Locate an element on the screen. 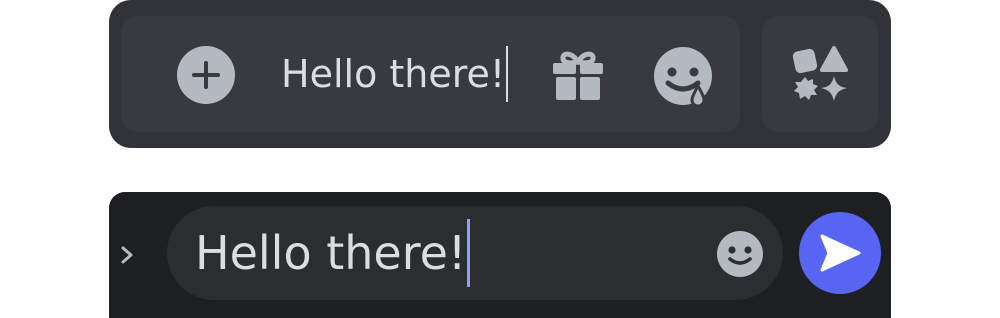 Image resolution: width=1000 pixels, height=318 pixels. desktop-message-text: Hello there! is located at coordinates (393, 74).